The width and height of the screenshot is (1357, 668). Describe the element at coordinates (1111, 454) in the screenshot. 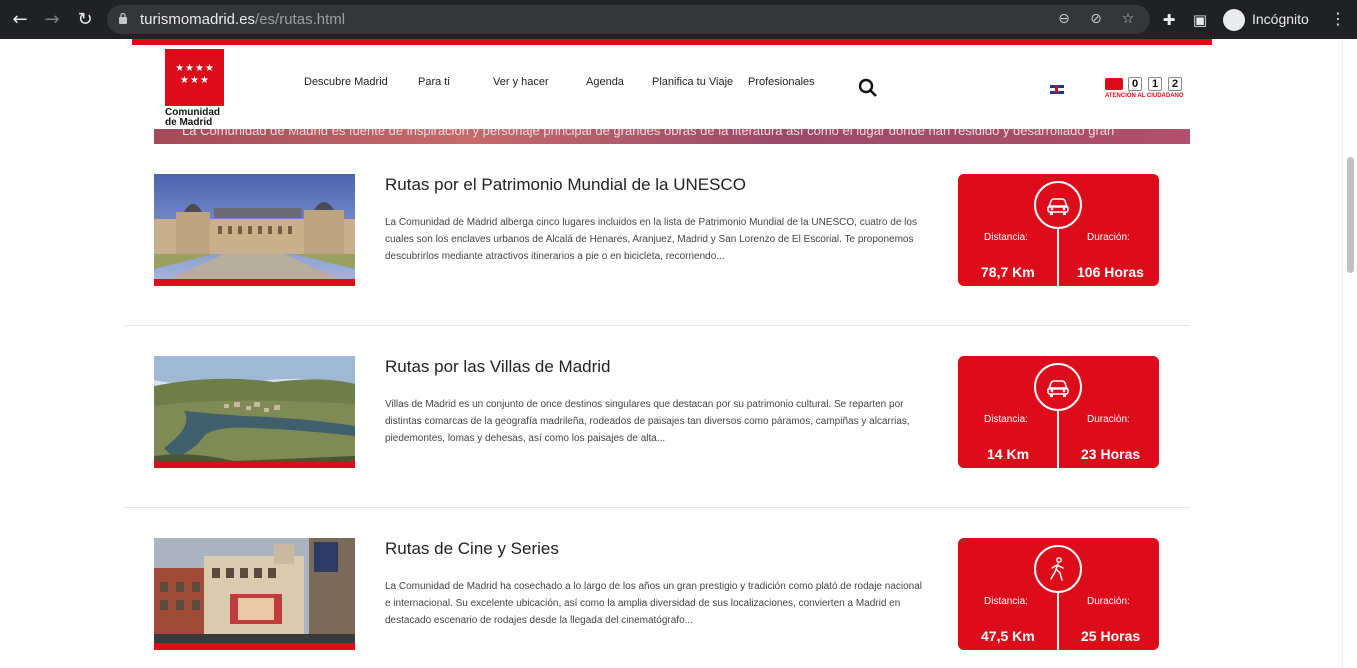

I see `duration-value: 23 Horas` at that location.